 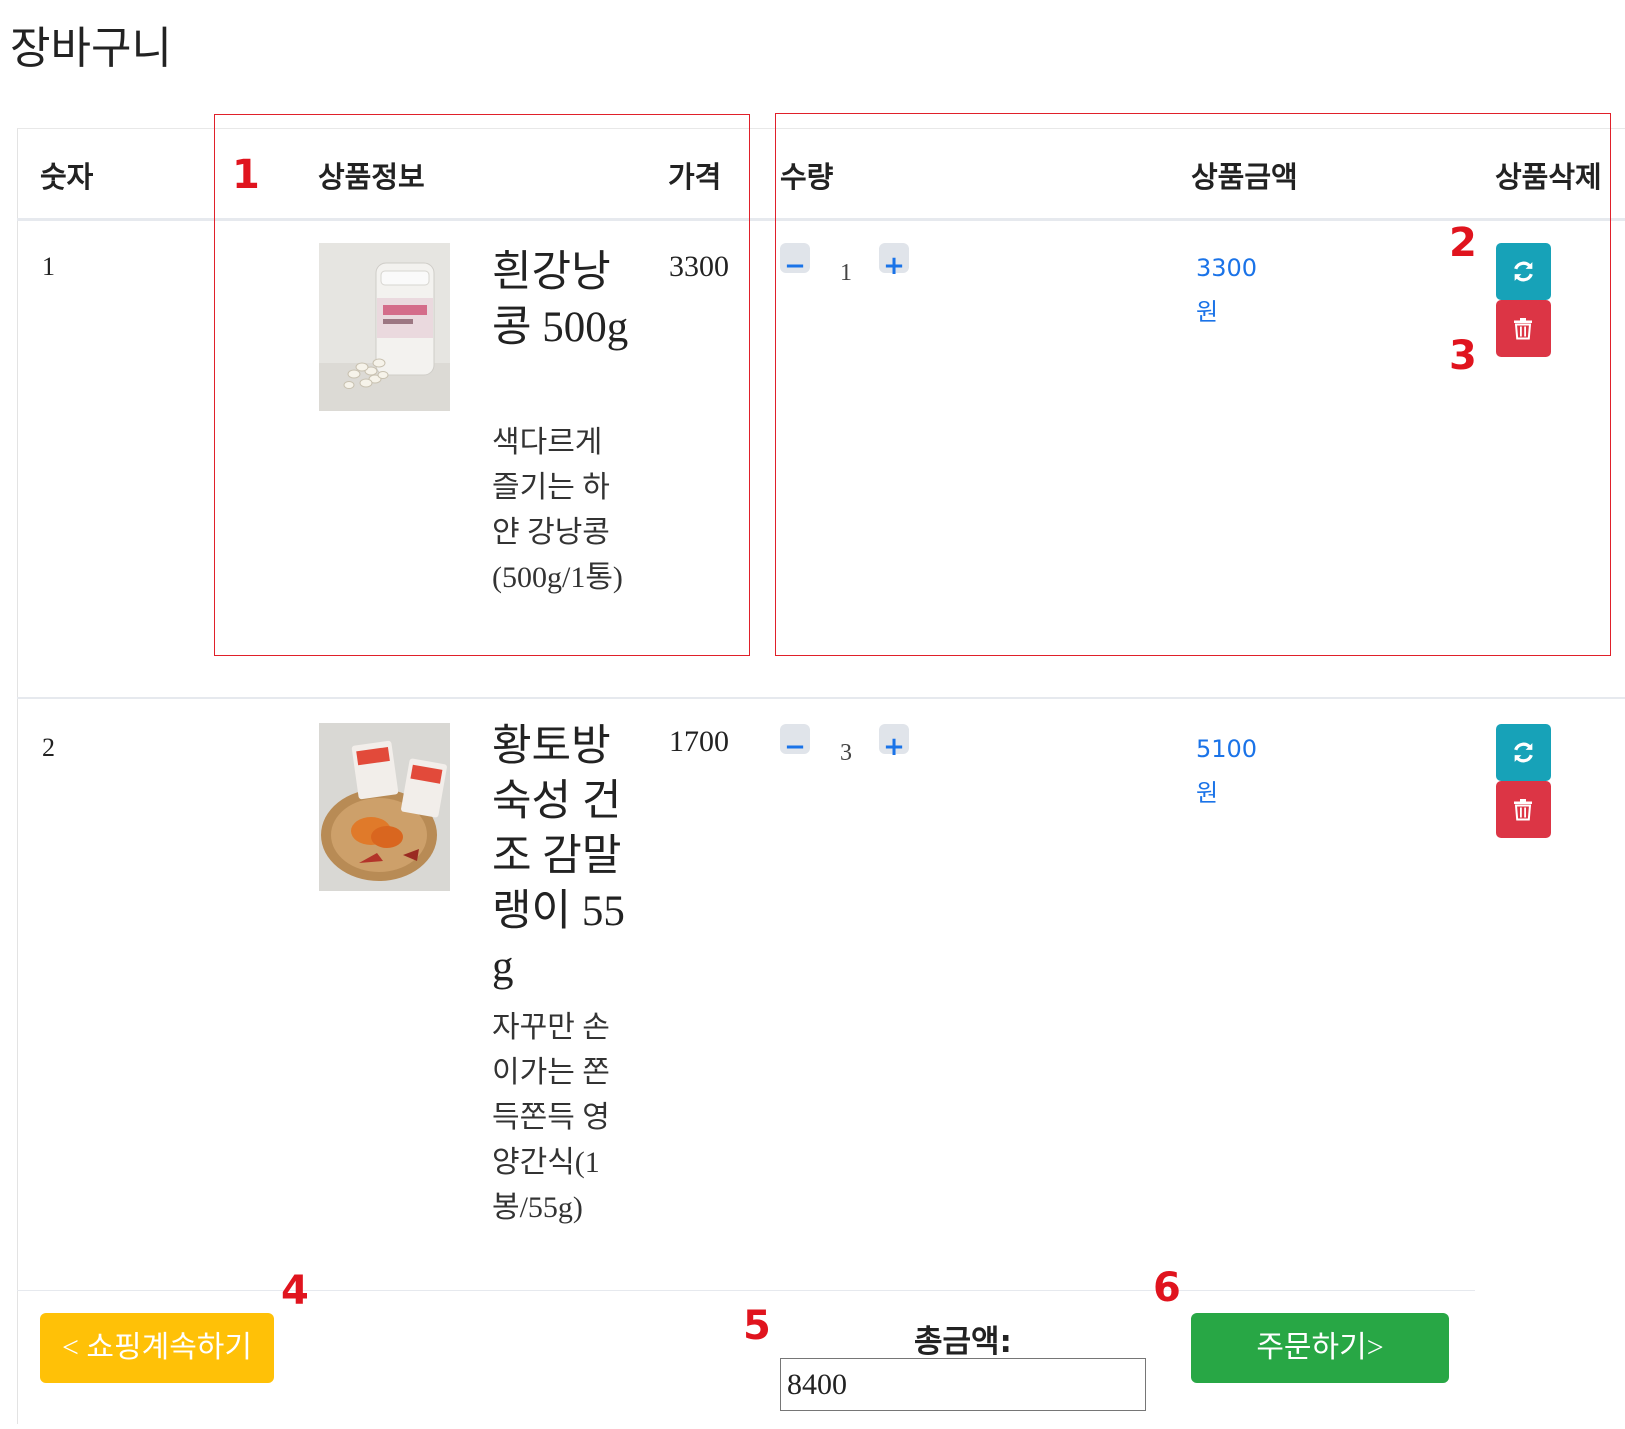 I want to click on annotation-box-product, so click(x=482, y=385).